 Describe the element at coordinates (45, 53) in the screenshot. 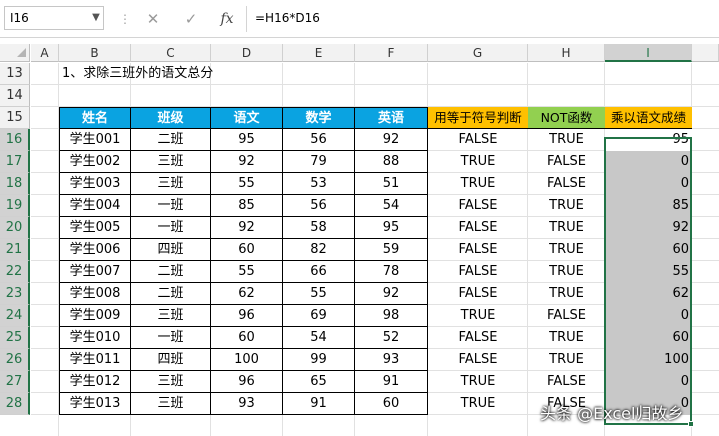

I see `column-header-a: A` at that location.